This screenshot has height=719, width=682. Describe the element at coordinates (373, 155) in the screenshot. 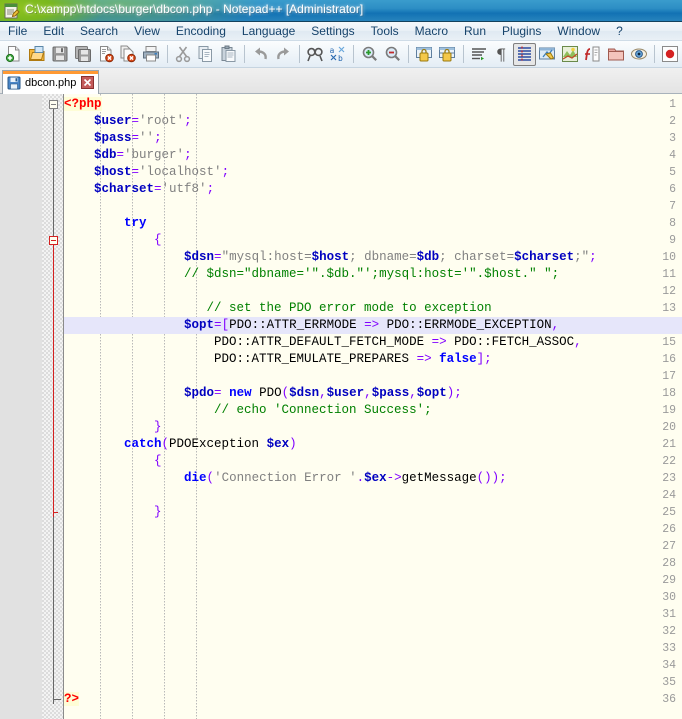

I see `code-line: $db='burger';` at that location.